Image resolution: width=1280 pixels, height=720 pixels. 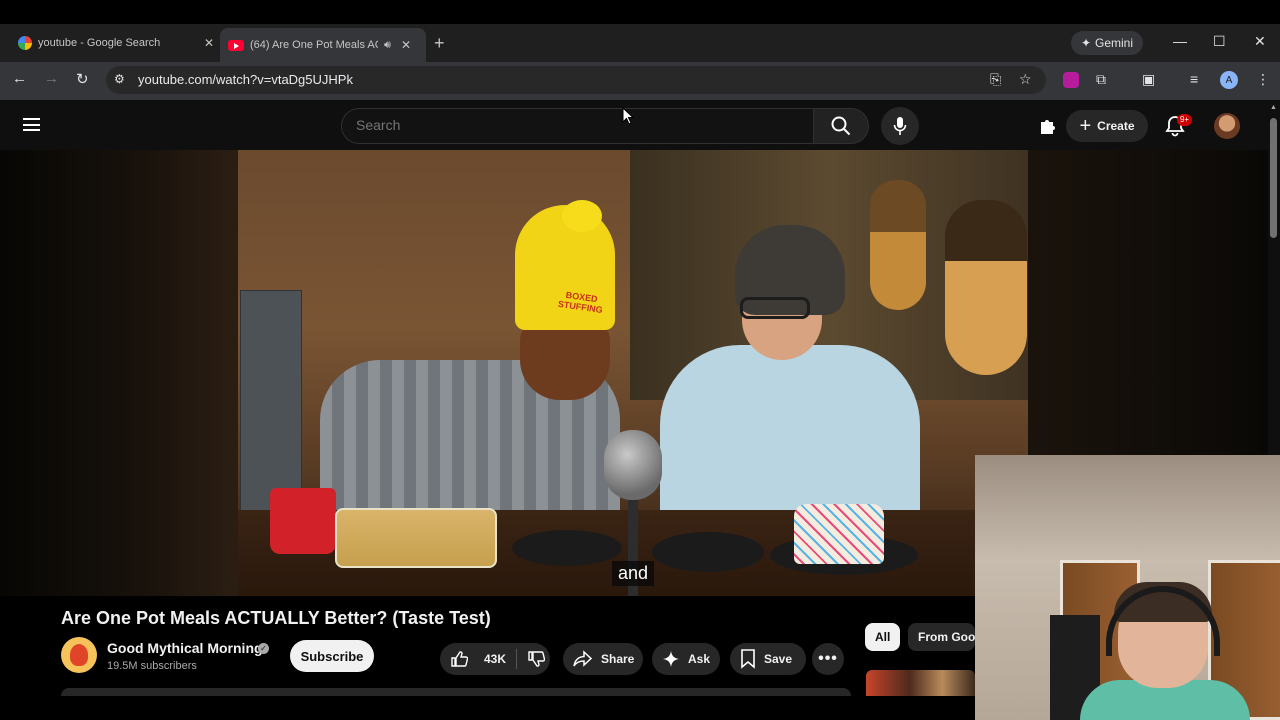 What do you see at coordinates (416, 538) in the screenshot?
I see `casserole-dish` at bounding box center [416, 538].